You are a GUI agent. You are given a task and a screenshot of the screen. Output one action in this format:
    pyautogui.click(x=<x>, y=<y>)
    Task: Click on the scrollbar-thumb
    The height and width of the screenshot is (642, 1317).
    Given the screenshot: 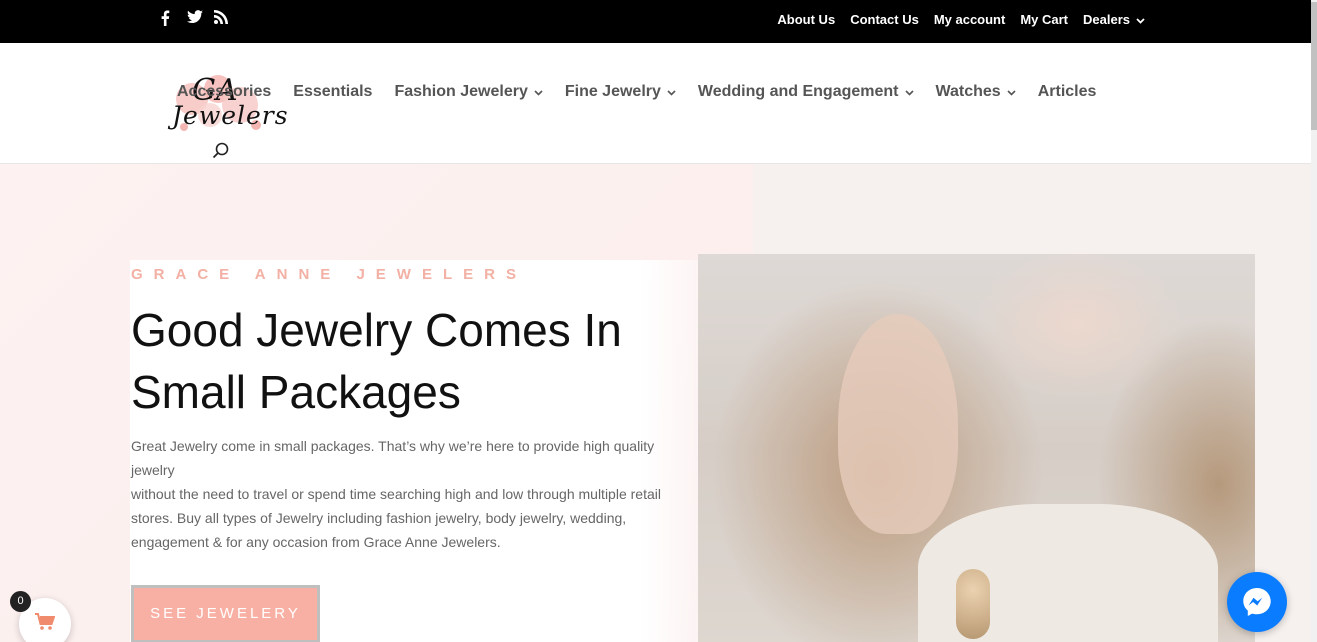 What is the action you would take?
    pyautogui.click(x=1314, y=66)
    